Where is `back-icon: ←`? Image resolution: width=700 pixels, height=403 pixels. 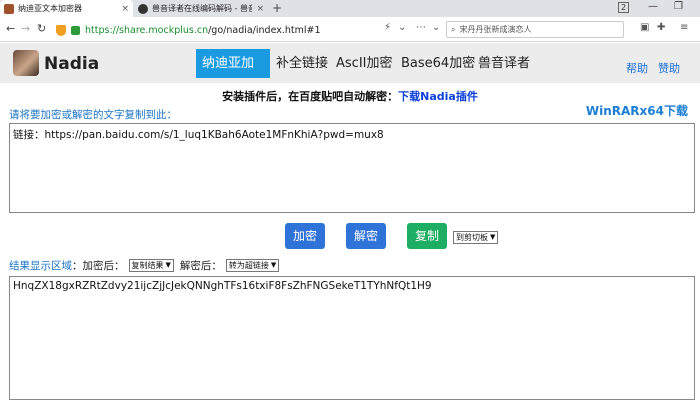
back-icon: ← is located at coordinates (10, 28).